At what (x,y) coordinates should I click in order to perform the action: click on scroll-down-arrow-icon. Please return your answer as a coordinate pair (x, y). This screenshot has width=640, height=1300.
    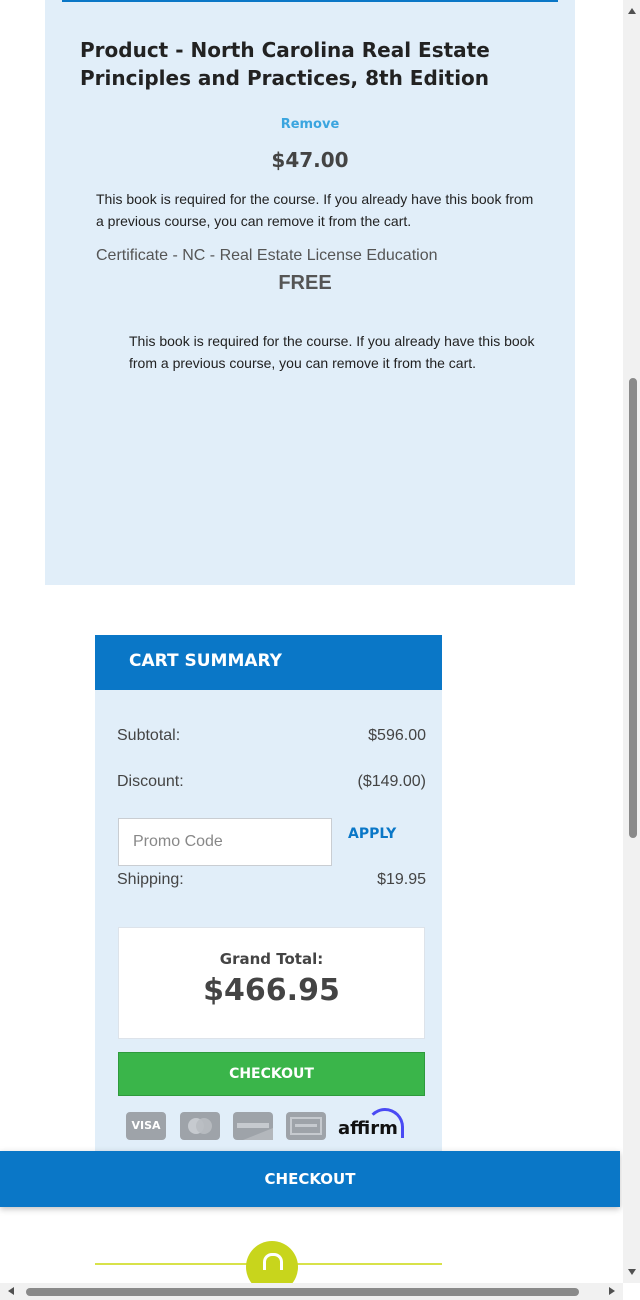
    Looking at the image, I should click on (632, 1272).